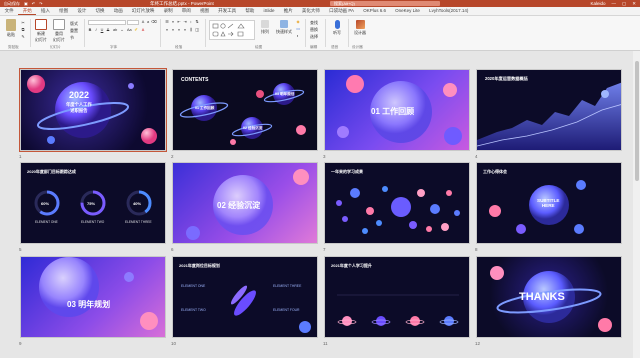  I want to click on italic-button: I, so click(96, 30).